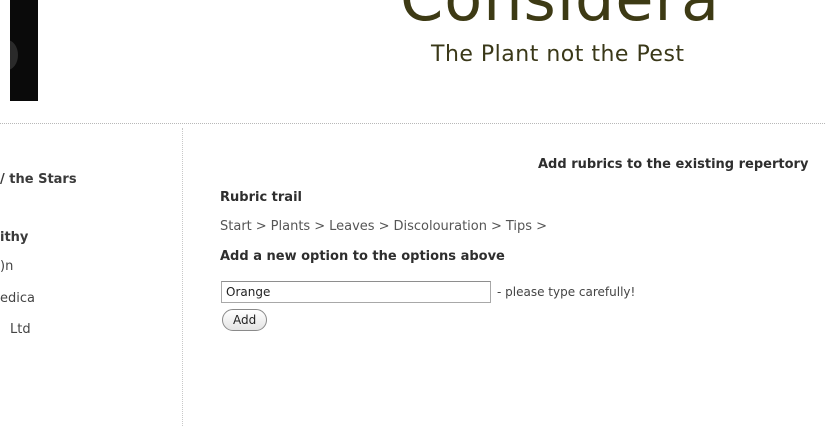 The height and width of the screenshot is (426, 825). Describe the element at coordinates (261, 197) in the screenshot. I see `rubric-trail-heading: Rubric trail` at that location.